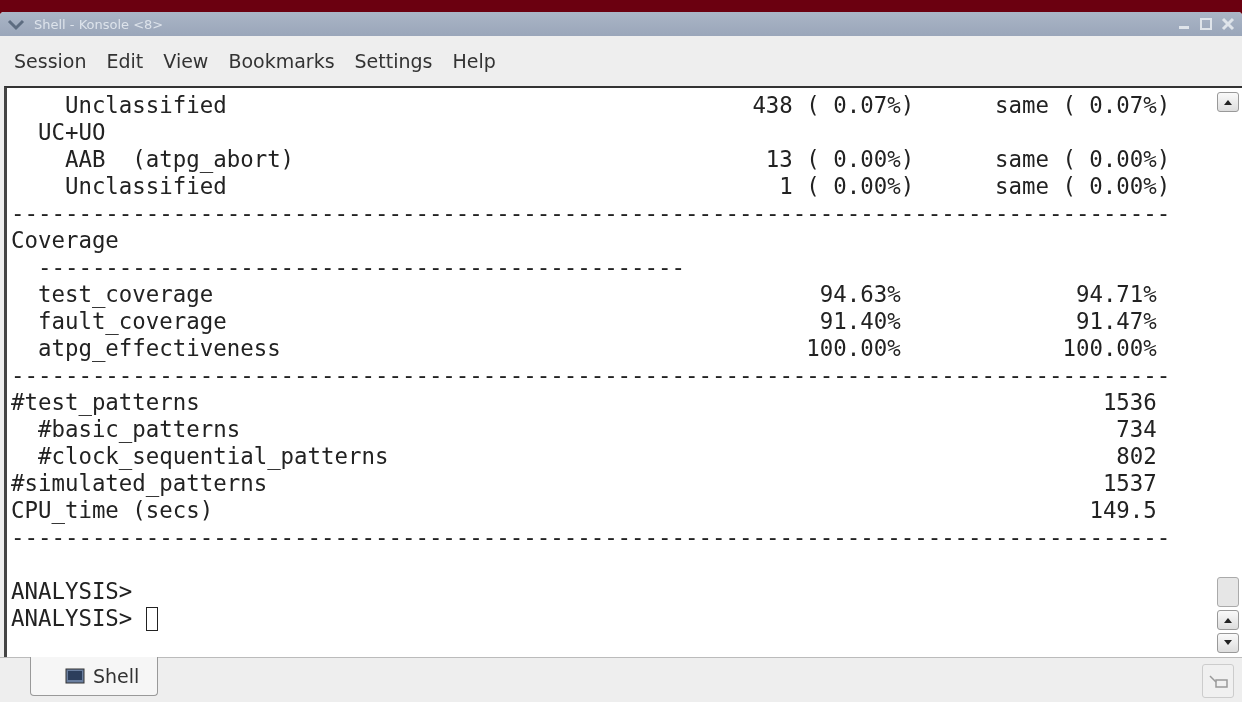 The height and width of the screenshot is (702, 1242). What do you see at coordinates (779, 159) in the screenshot?
I see `fault-count: 13` at bounding box center [779, 159].